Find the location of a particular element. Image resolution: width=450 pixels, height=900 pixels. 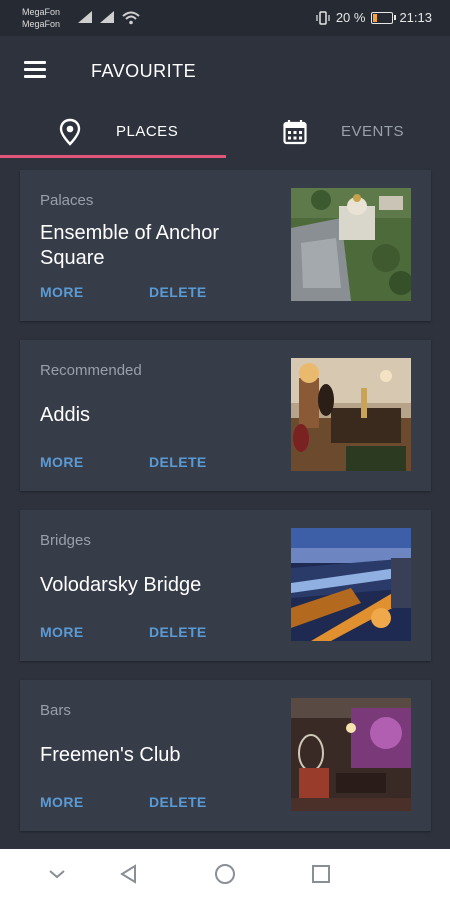

tab-places-label: PLACES is located at coordinates (147, 131).